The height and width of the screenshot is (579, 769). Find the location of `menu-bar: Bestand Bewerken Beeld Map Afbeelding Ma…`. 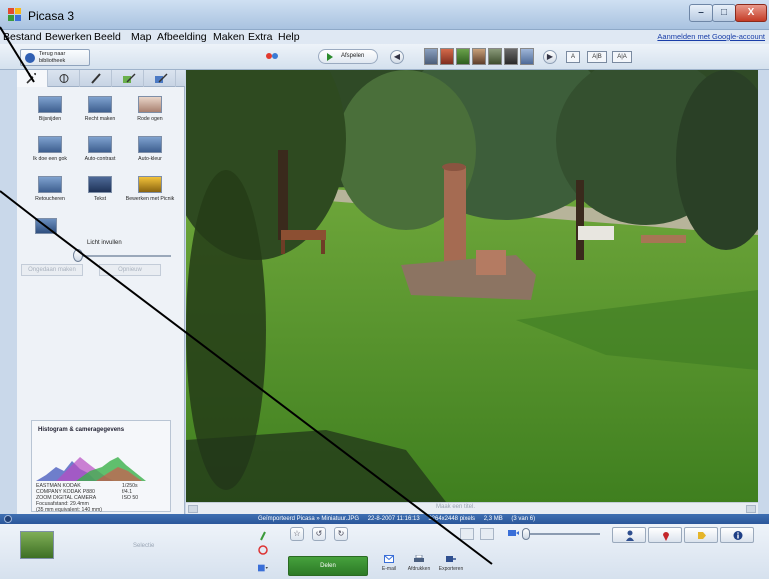

menu-bar: Bestand Bewerken Beeld Map Afbeelding Ma… is located at coordinates (384, 37).